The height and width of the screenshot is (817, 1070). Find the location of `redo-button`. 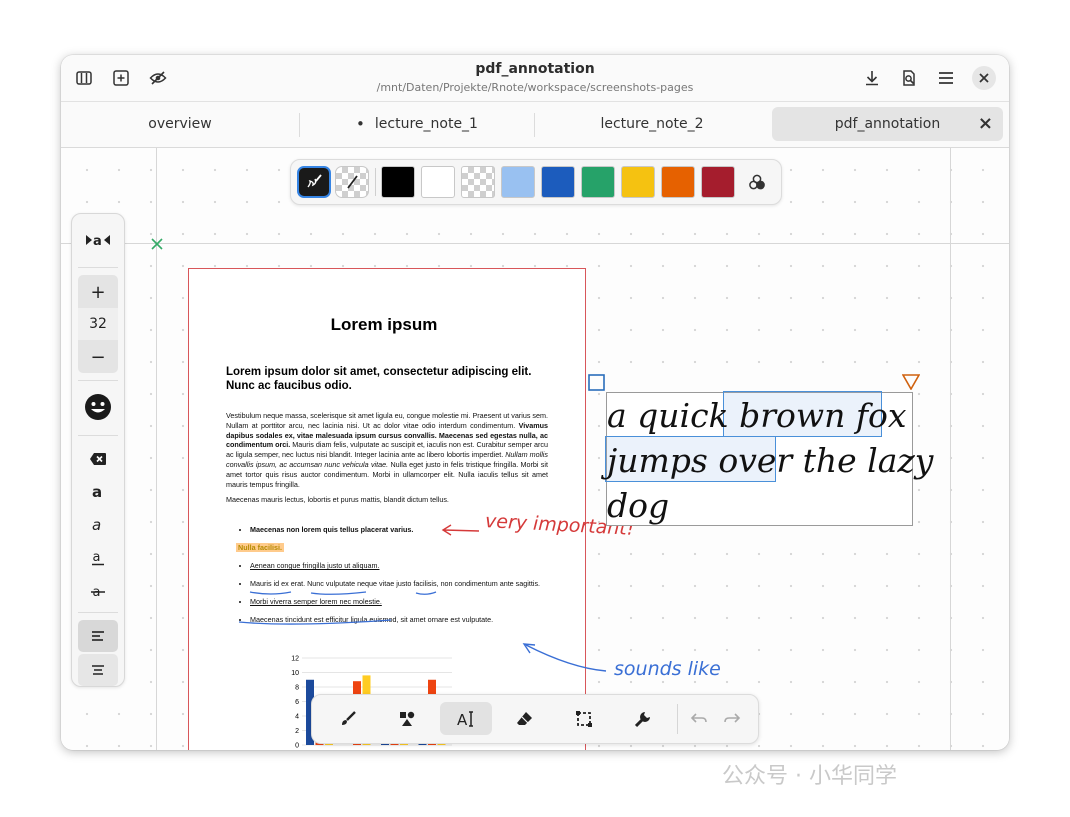

redo-button is located at coordinates (732, 718).